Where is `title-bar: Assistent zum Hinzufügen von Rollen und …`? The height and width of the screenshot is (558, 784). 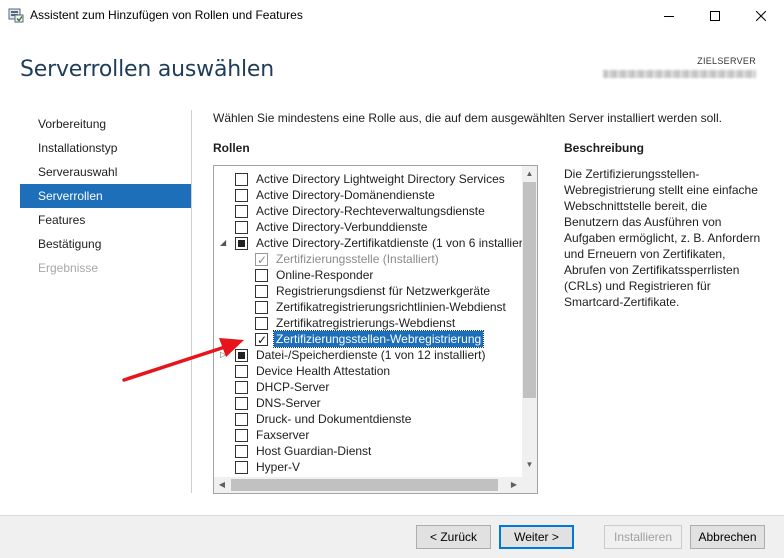 title-bar: Assistent zum Hinzufügen von Rollen und … is located at coordinates (392, 15).